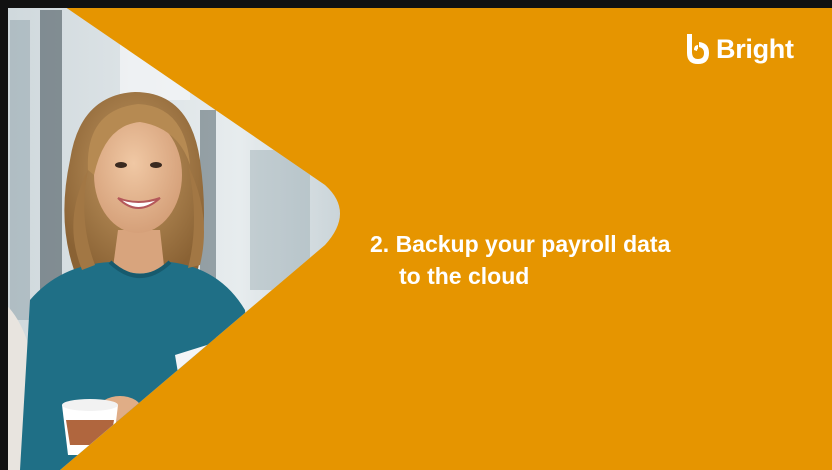 Image resolution: width=832 pixels, height=470 pixels. I want to click on headline-line-1: 2. Backup your payroll data, so click(520, 244).